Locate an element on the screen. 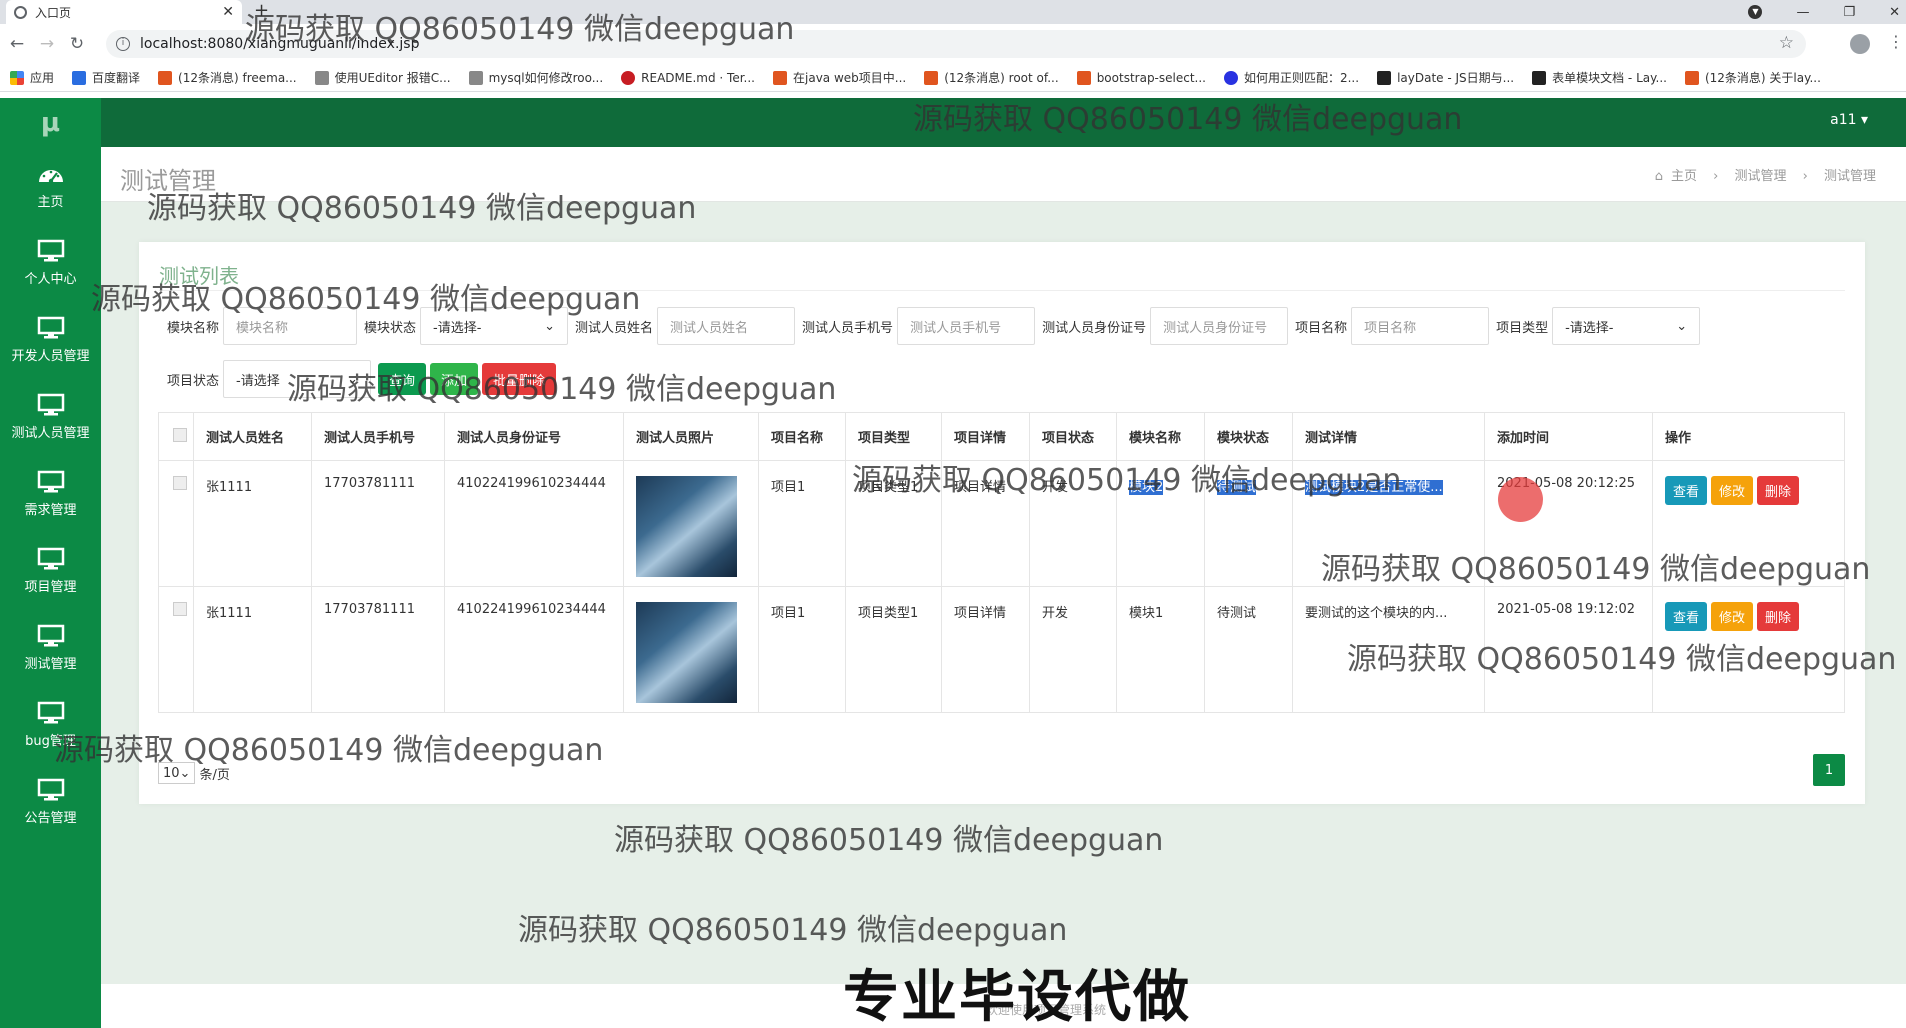 This screenshot has height=1028, width=1906. cell-project-status: 开发 is located at coordinates (1073, 649).